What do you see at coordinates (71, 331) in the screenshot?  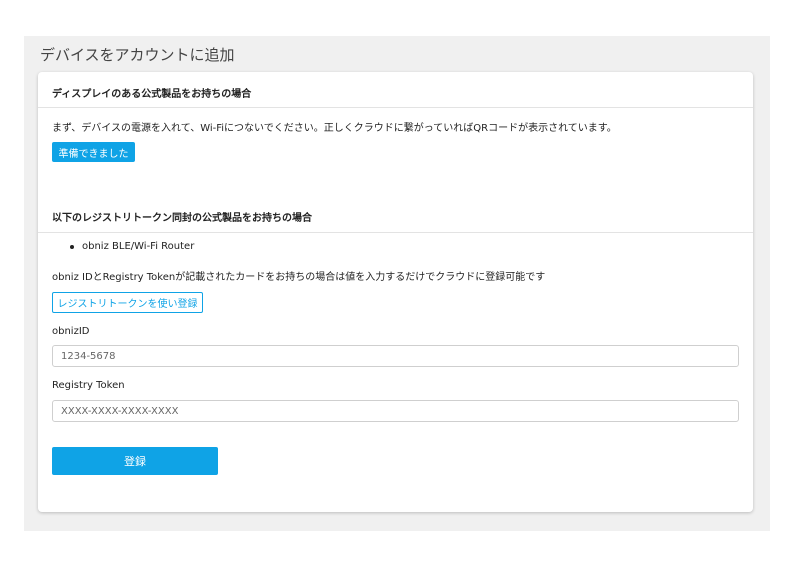 I see `obniz-id-label: obnizID` at bounding box center [71, 331].